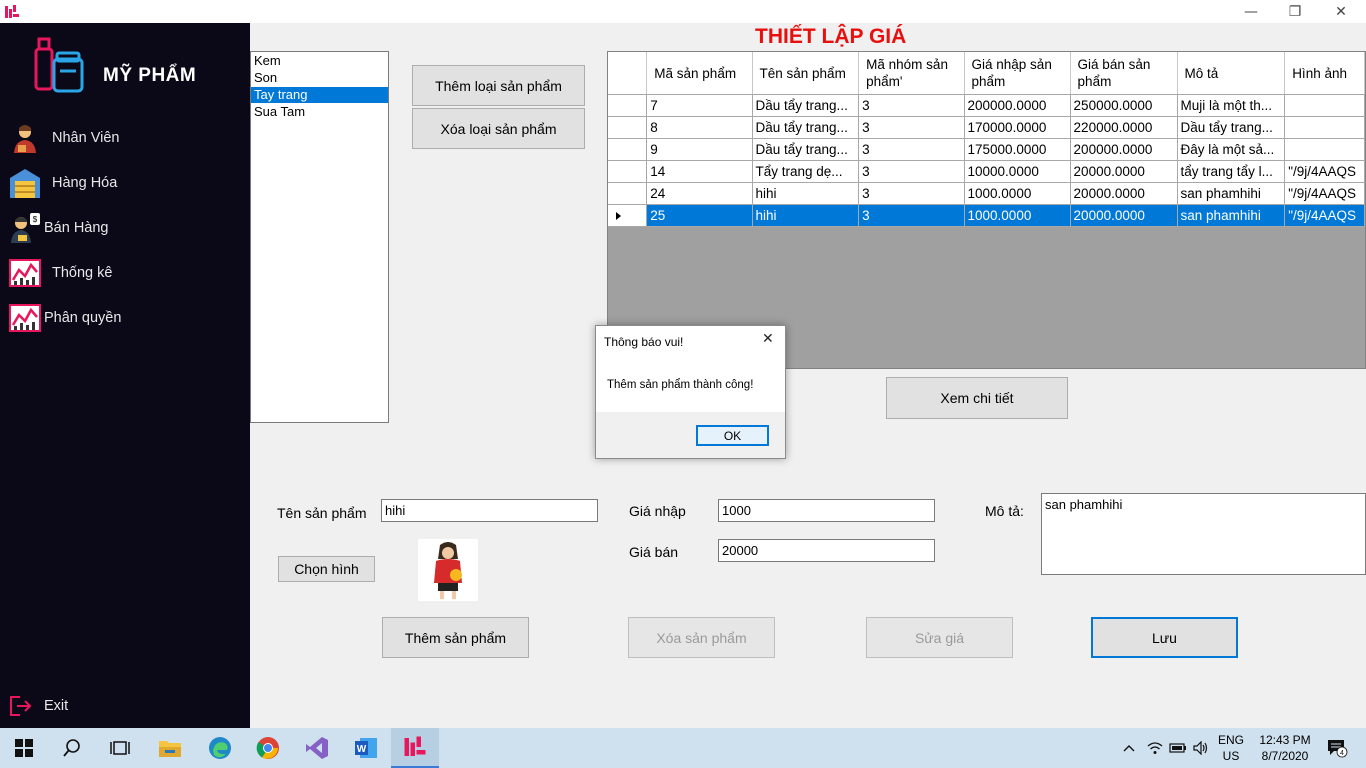 This screenshot has width=1366, height=768. What do you see at coordinates (319, 237) in the screenshot?
I see `category-listbox: Kem Son Tay trang Sua Tam` at bounding box center [319, 237].